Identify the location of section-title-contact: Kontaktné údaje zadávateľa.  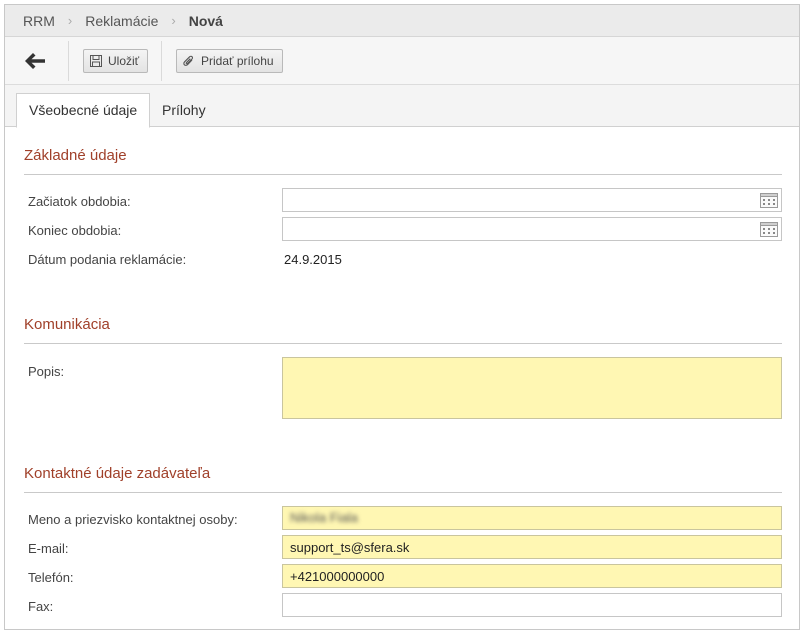
(117, 473).